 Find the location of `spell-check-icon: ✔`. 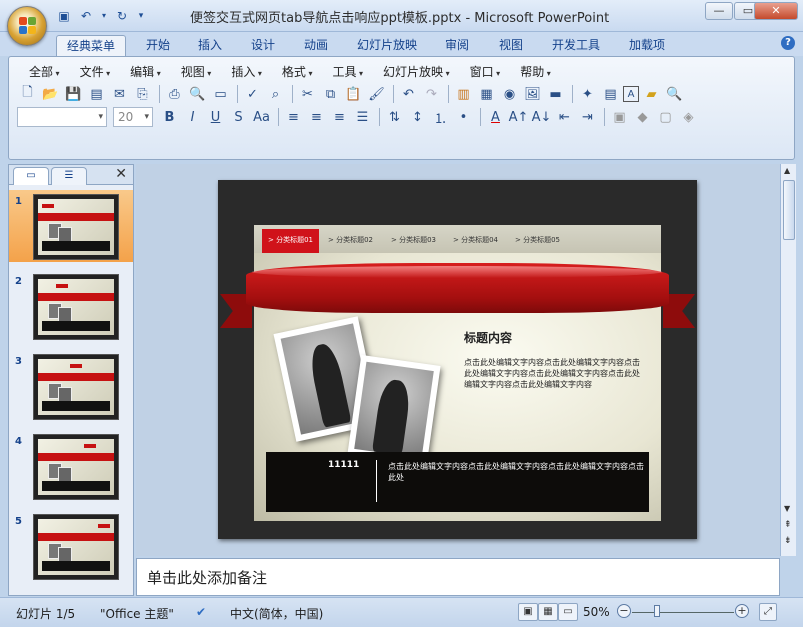

spell-check-icon: ✔ is located at coordinates (201, 612).